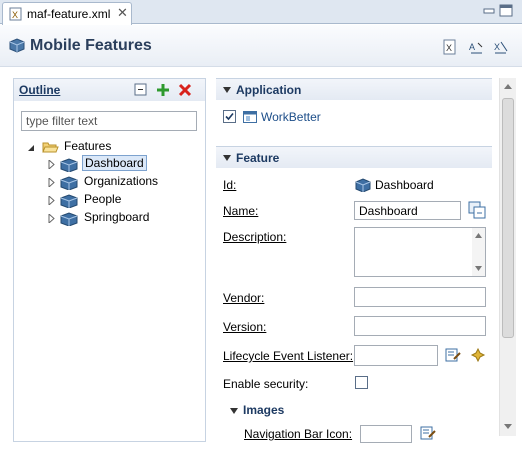 The image size is (522, 449). What do you see at coordinates (32, 148) in the screenshot?
I see `expanded-arrow-icon` at bounding box center [32, 148].